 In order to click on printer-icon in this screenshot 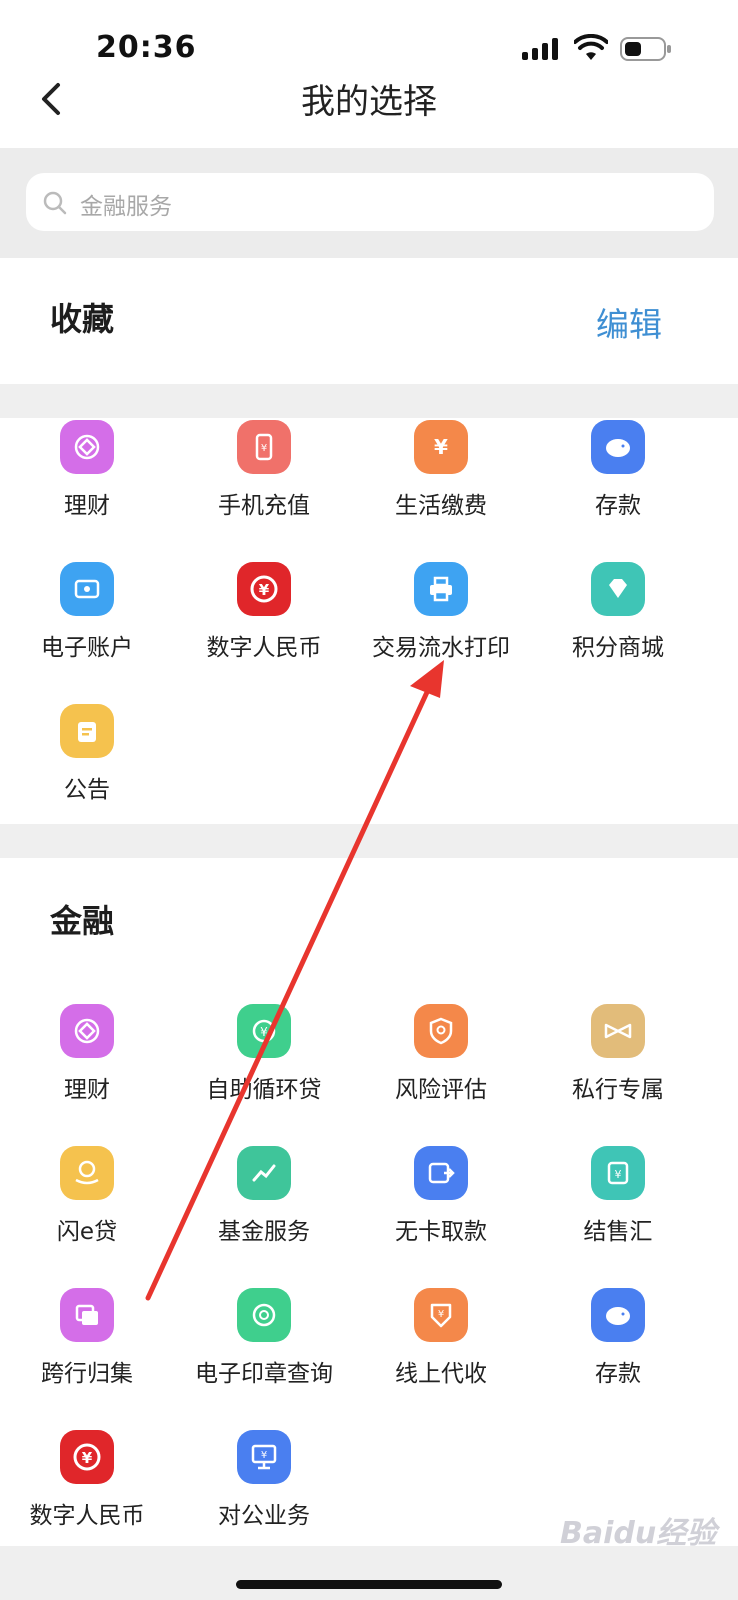, I will do `click(441, 589)`.